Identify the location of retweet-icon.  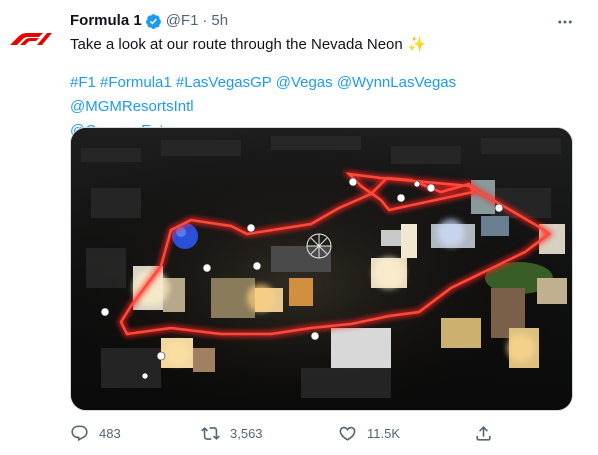
(210, 433).